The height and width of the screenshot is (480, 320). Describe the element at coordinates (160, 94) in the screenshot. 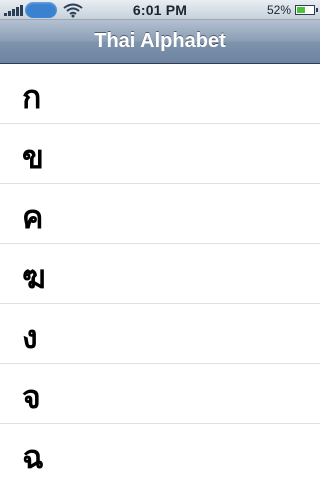

I see `list-item: ก` at that location.